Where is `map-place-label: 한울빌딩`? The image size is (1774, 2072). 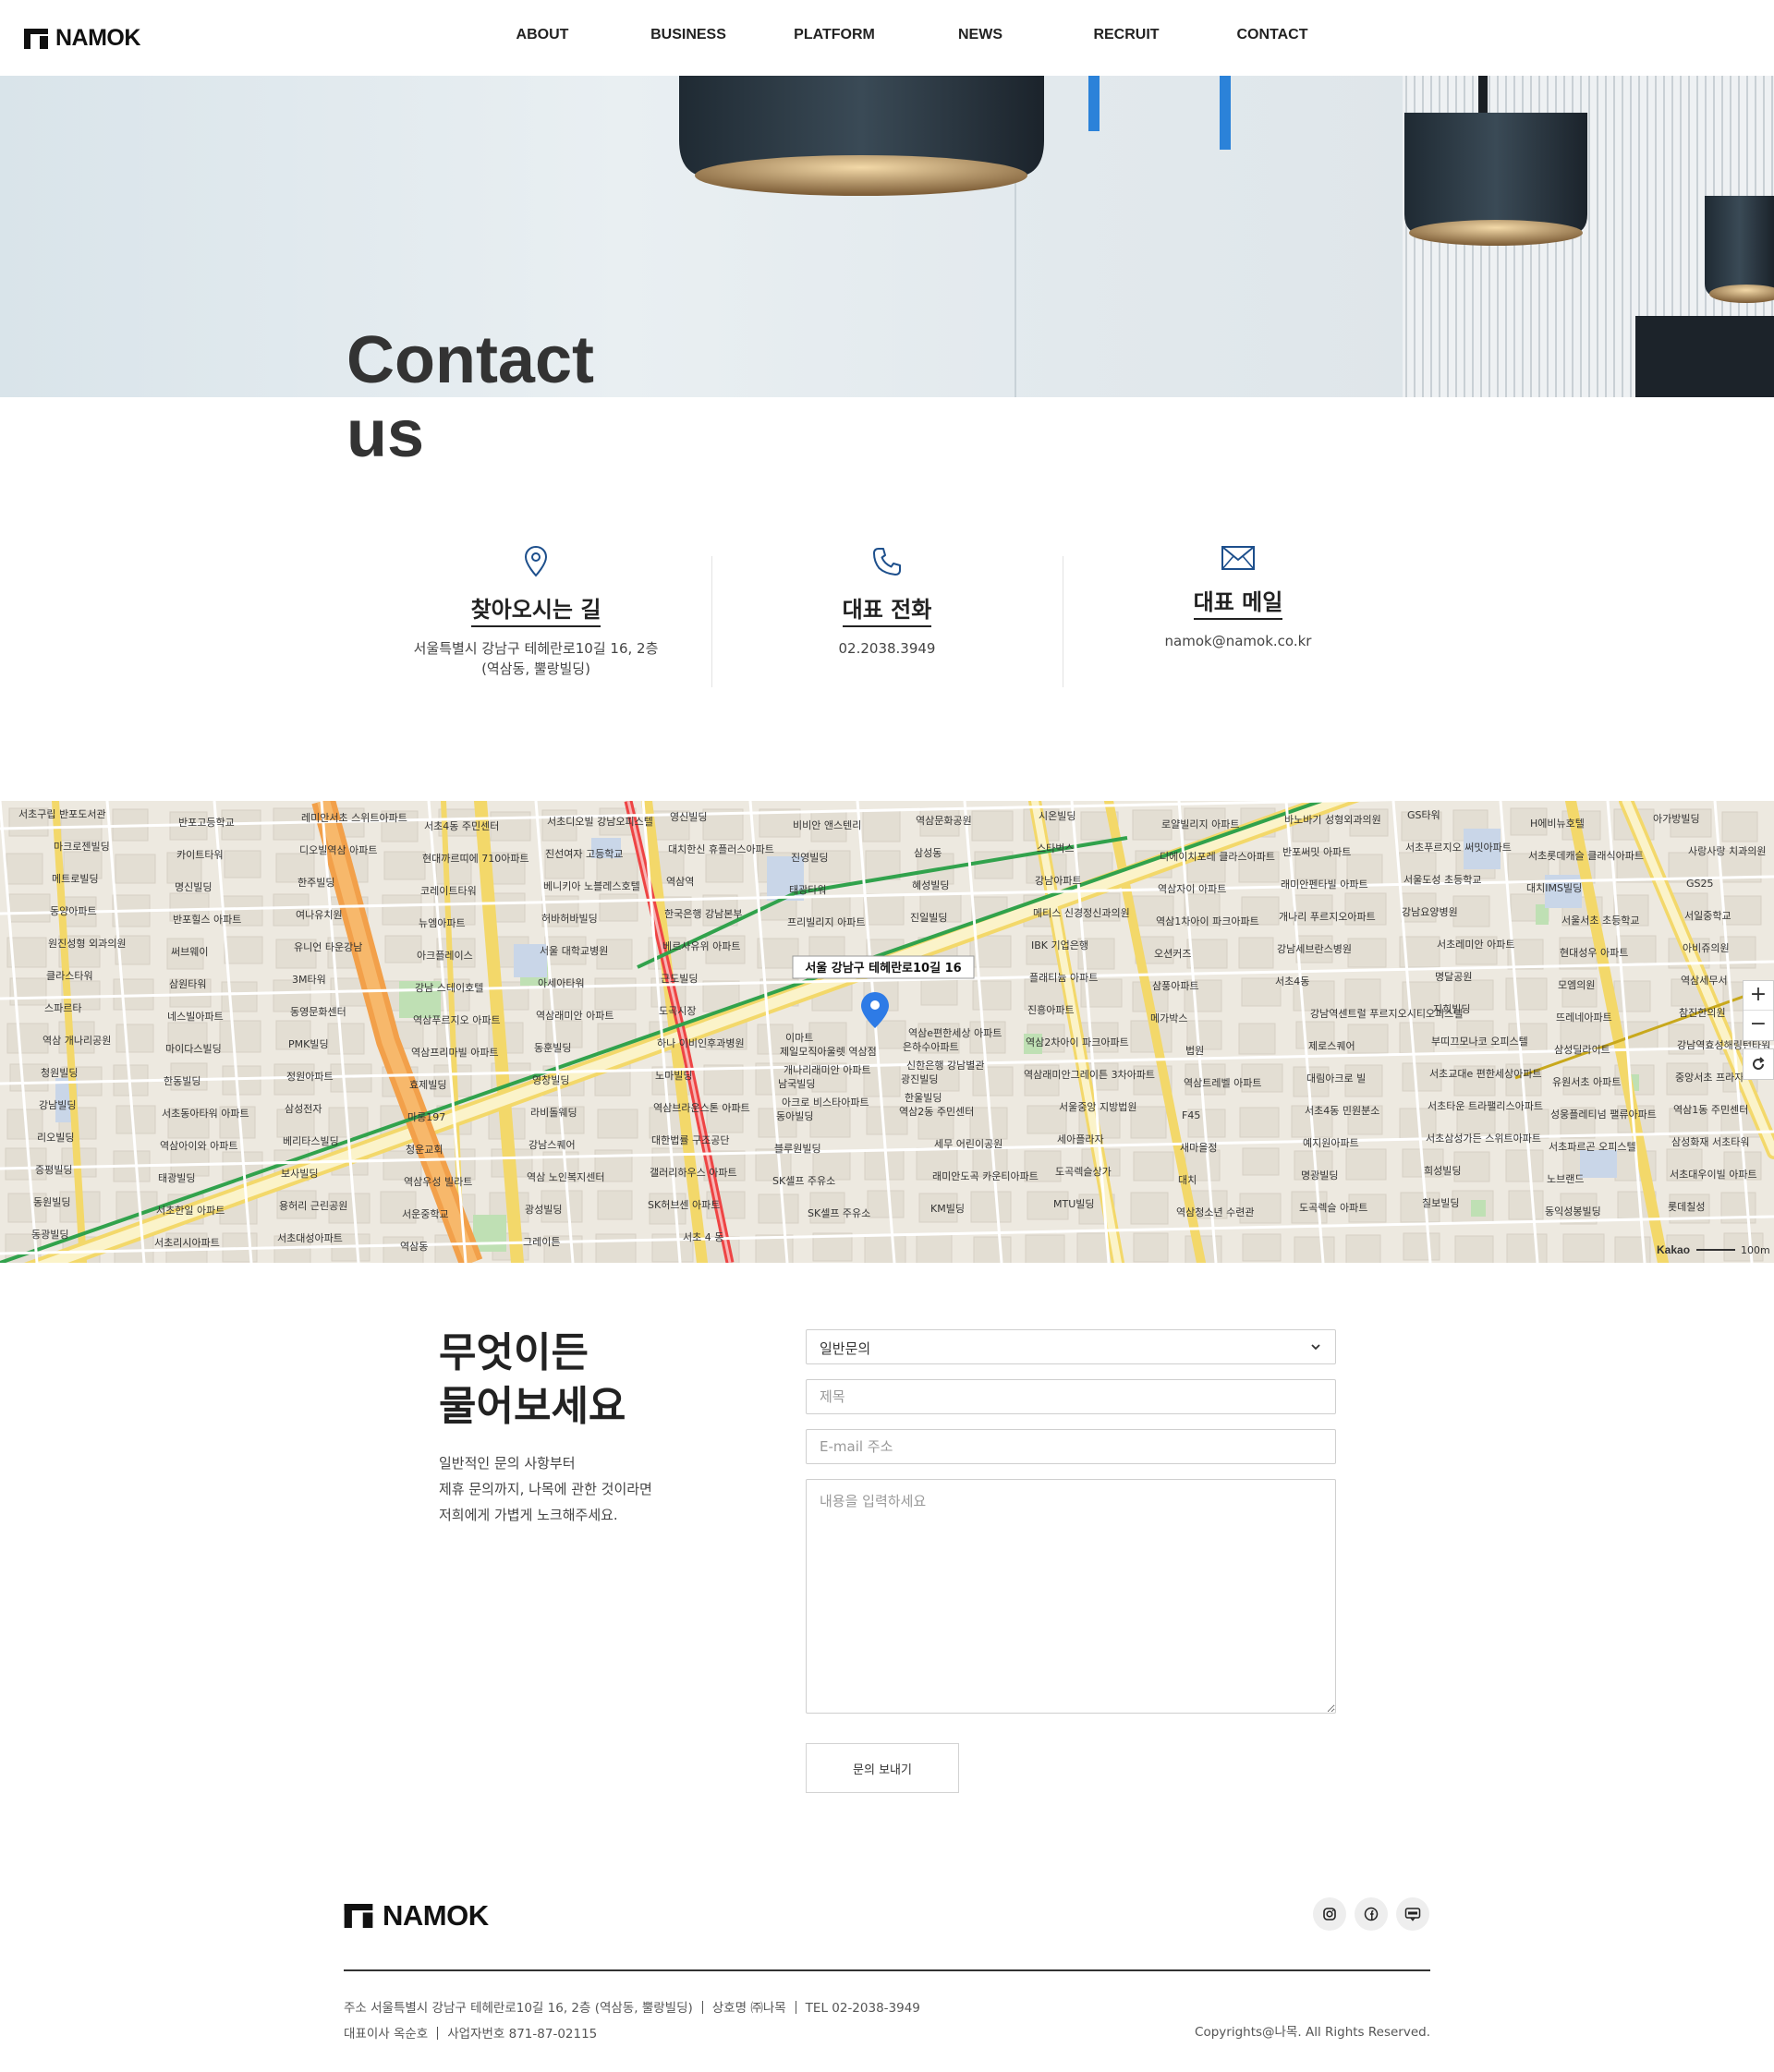
map-place-label: 한울빌딩 is located at coordinates (923, 1098).